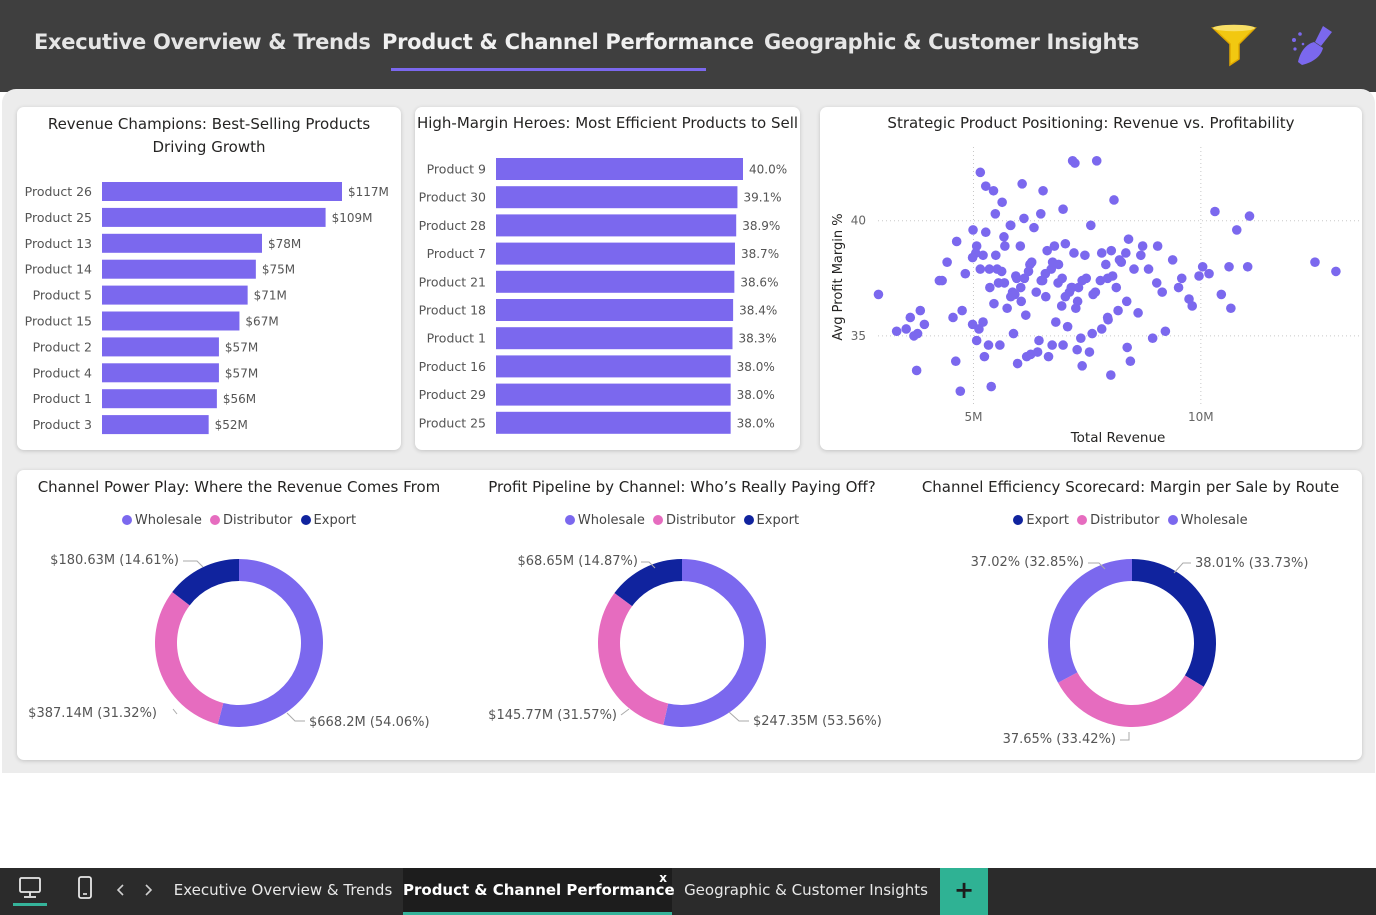 This screenshot has height=915, width=1376. I want to click on page-tab-geographic-customer: Geographic & Customer Insights, so click(806, 891).